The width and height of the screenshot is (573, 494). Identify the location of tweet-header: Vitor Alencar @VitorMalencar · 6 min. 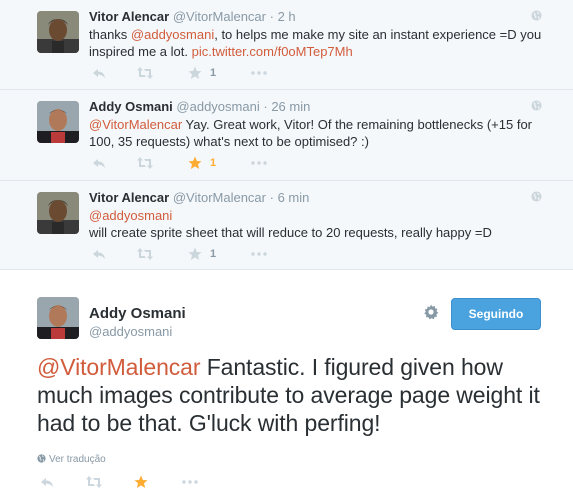
(199, 197).